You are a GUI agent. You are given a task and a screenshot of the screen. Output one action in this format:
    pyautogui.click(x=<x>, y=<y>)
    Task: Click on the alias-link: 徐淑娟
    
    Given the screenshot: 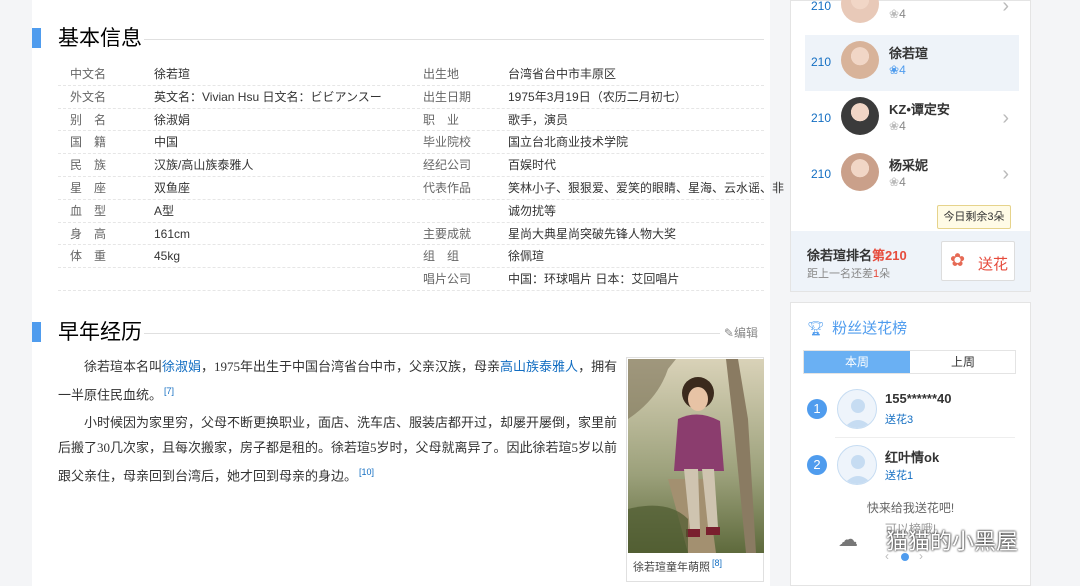 What is the action you would take?
    pyautogui.click(x=181, y=366)
    